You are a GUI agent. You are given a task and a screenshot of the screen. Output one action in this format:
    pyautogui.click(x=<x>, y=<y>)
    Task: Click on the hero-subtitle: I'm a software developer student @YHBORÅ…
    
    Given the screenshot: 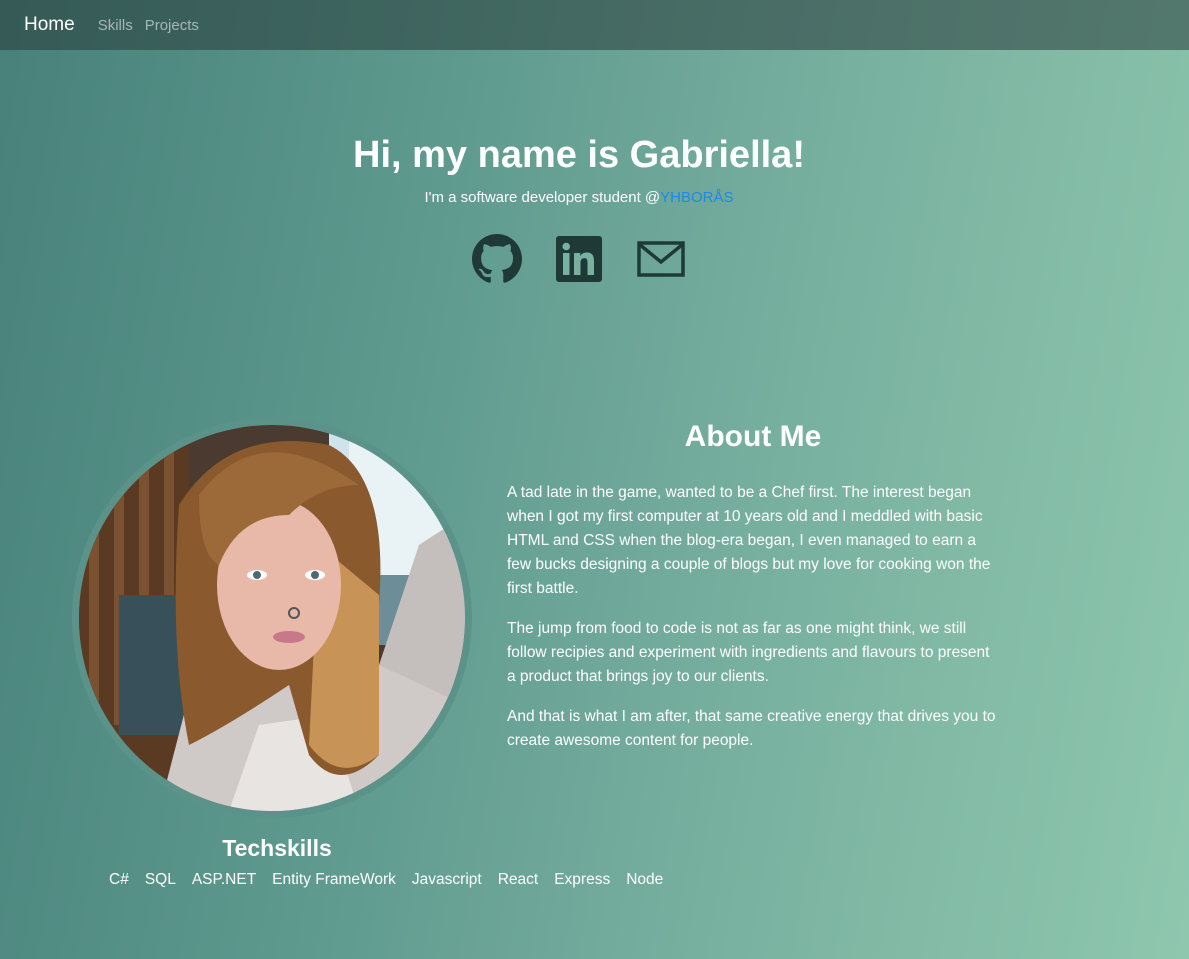 What is the action you would take?
    pyautogui.click(x=579, y=197)
    